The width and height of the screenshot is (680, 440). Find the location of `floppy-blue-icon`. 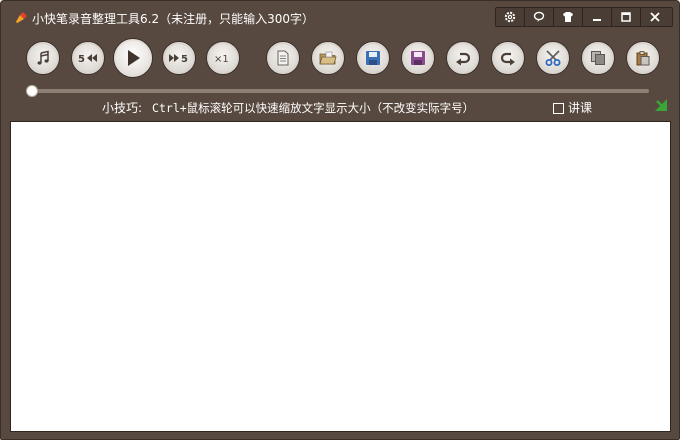

floppy-blue-icon is located at coordinates (373, 58).